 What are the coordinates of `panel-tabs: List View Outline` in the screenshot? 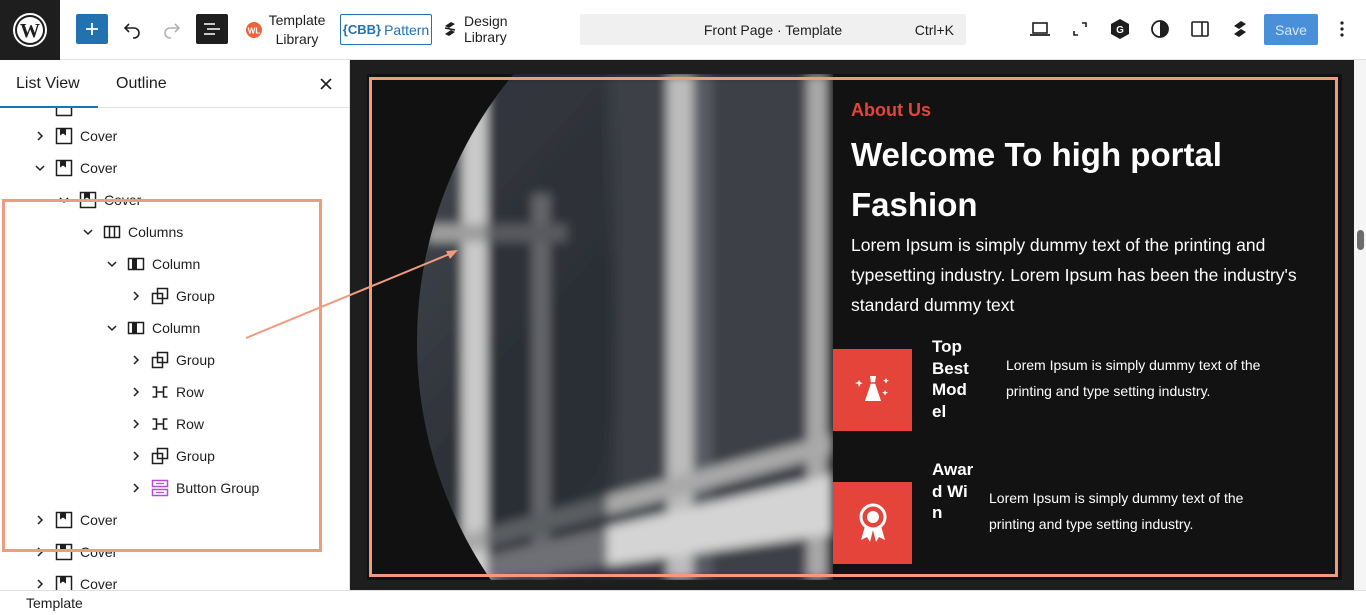 It's located at (174, 84).